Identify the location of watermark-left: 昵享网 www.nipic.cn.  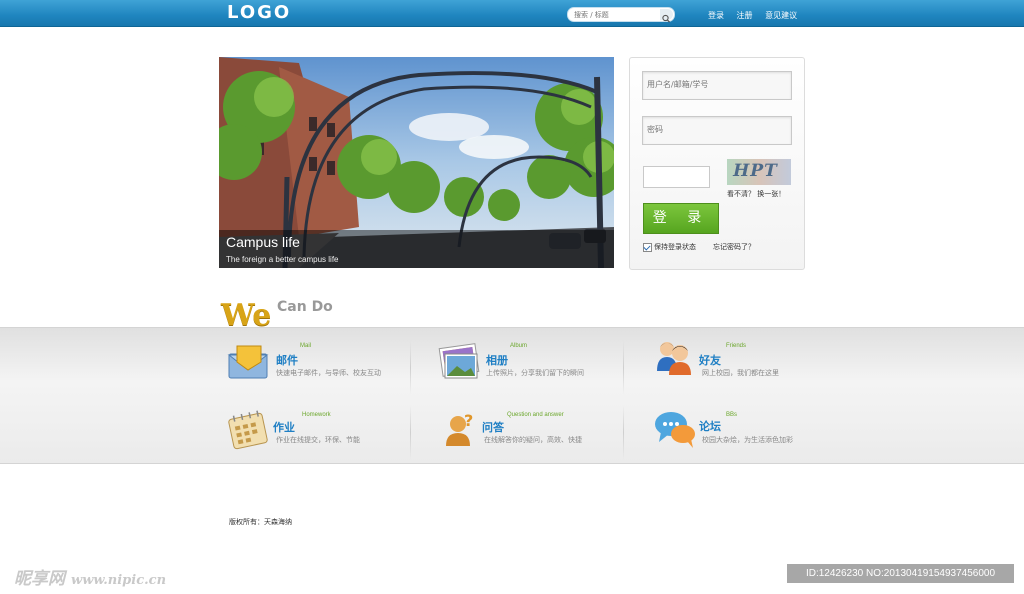
(90, 576).